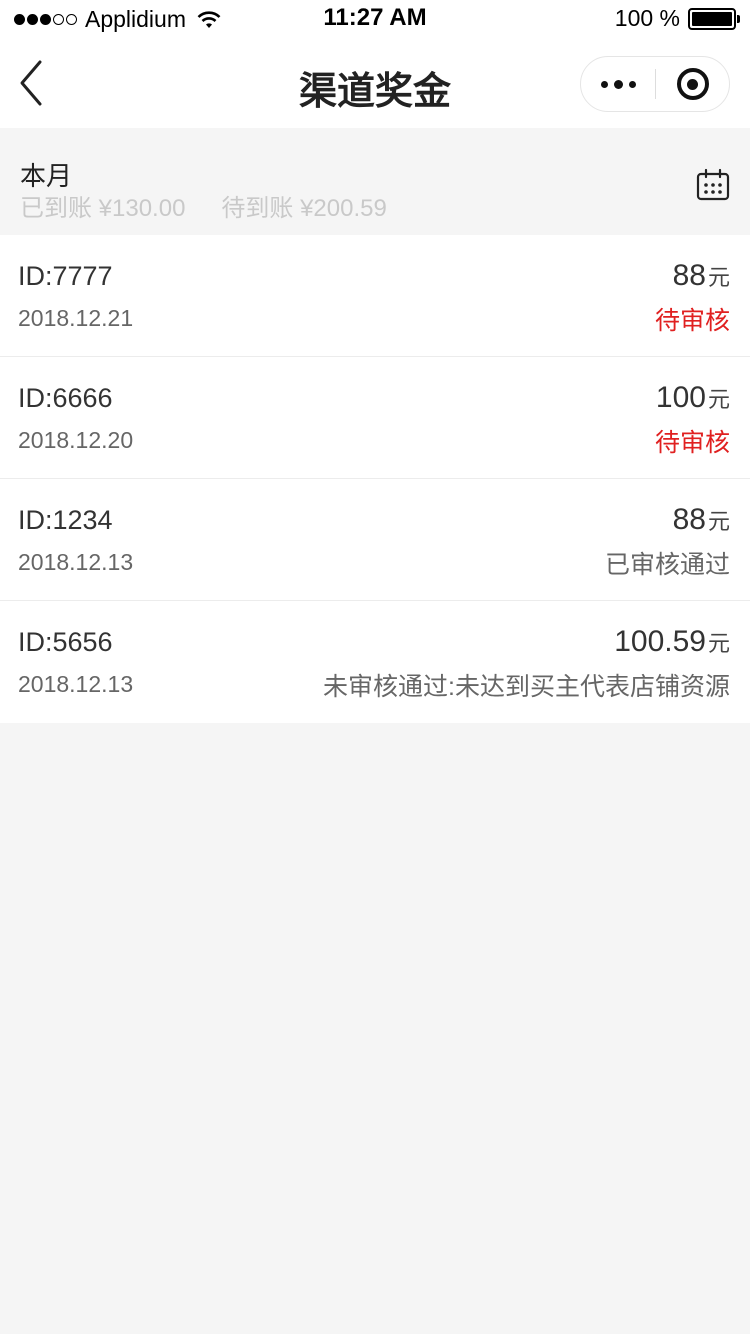  I want to click on summary-amounts: 已到账 ¥130.00 待到账 ¥200.59, so click(221, 205).